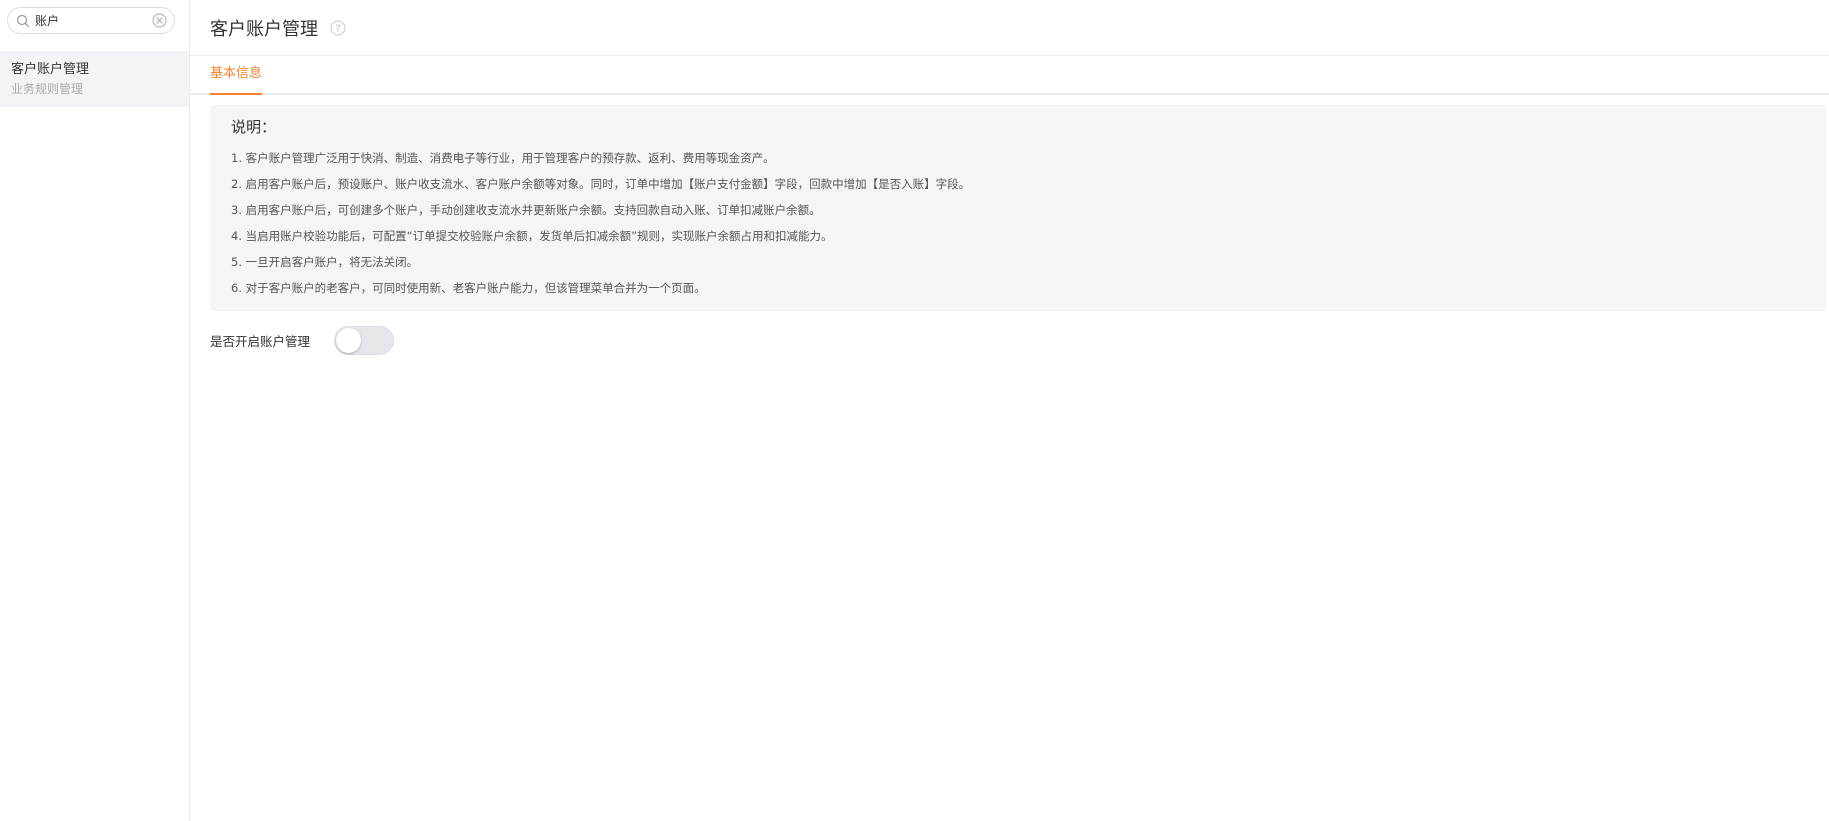 This screenshot has height=821, width=1829. I want to click on tab-basic-info: 基本信息, so click(236, 75).